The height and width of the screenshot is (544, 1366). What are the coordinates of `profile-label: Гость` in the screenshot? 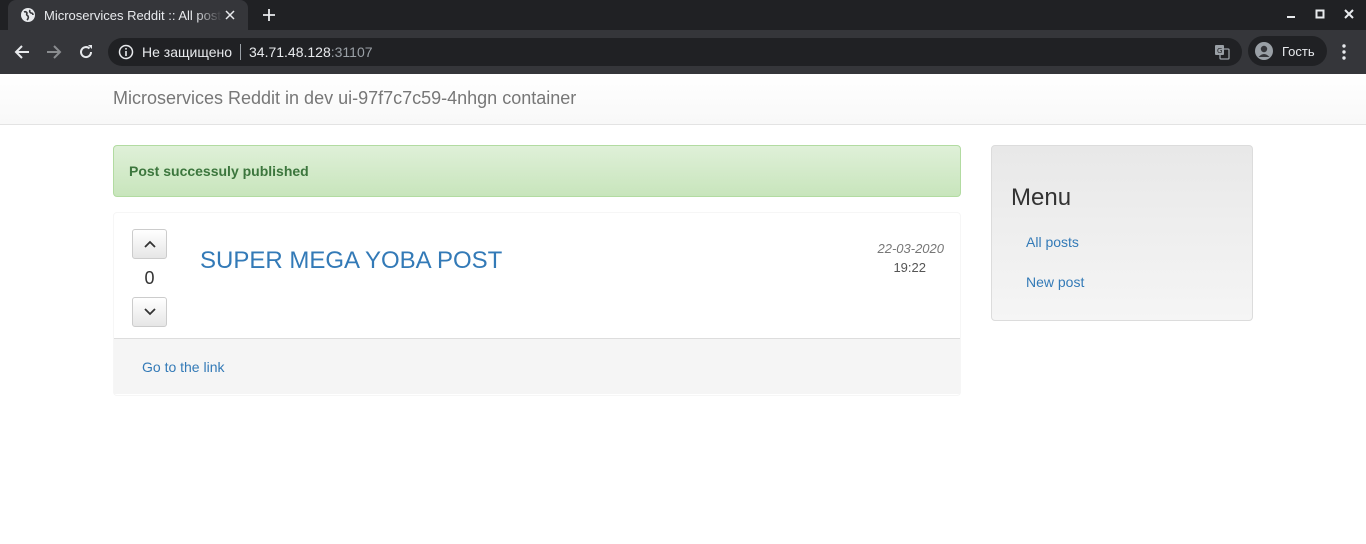 It's located at (1298, 51).